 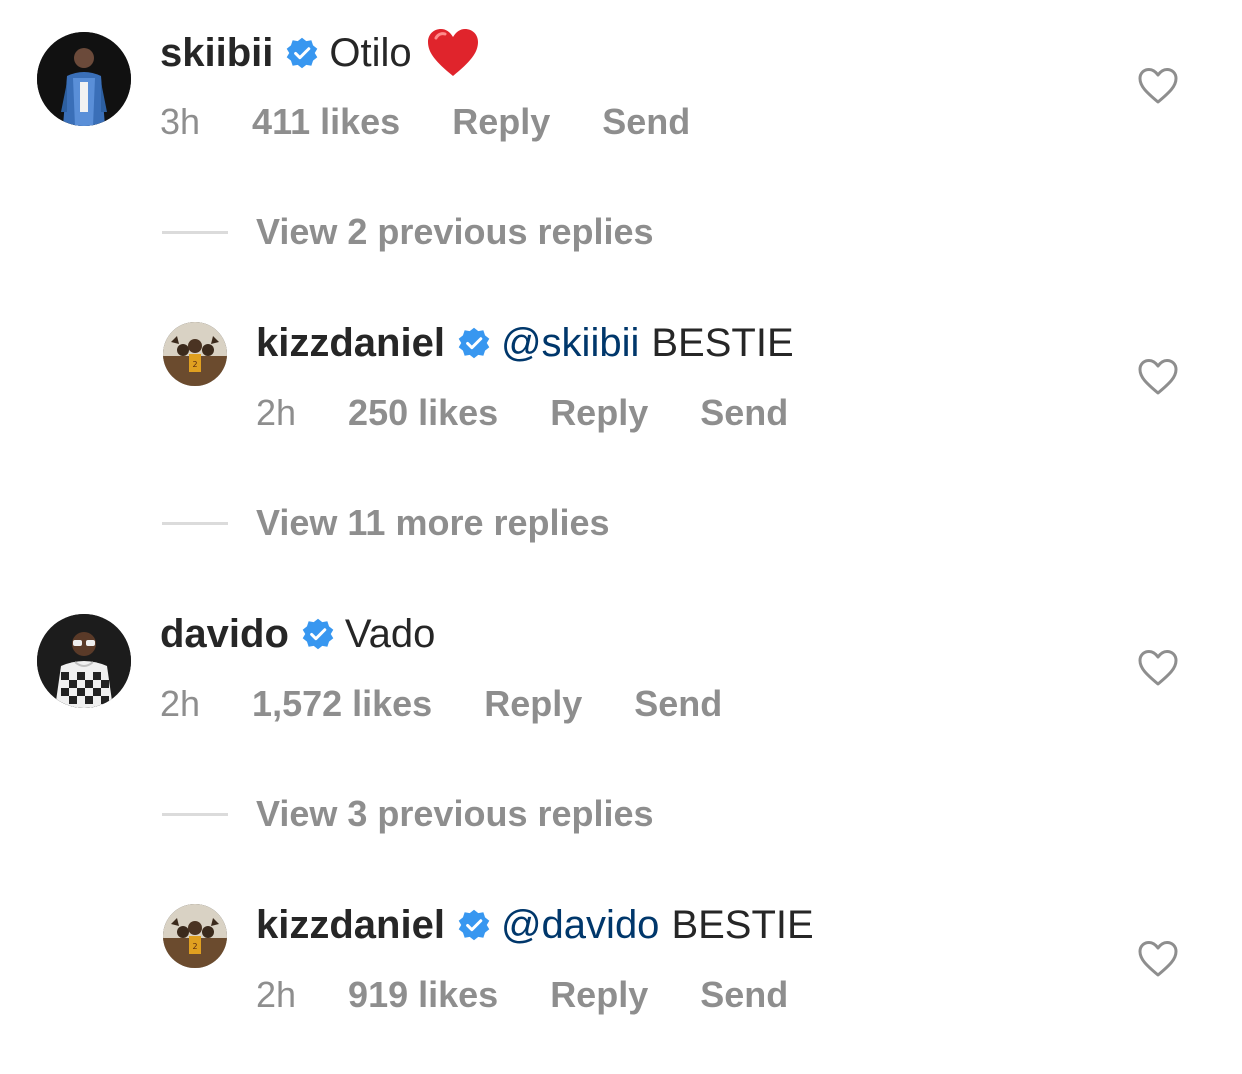 What do you see at coordinates (433, 522) in the screenshot?
I see `view-replies-label: View 11 more replies` at bounding box center [433, 522].